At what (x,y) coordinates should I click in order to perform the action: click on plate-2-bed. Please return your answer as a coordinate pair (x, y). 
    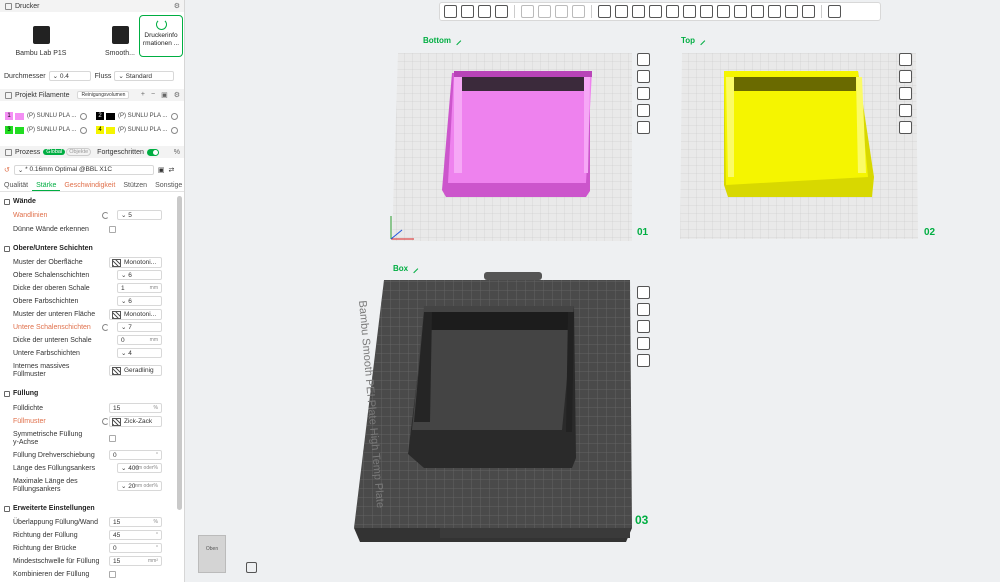
    Looking at the image, I should click on (800, 143).